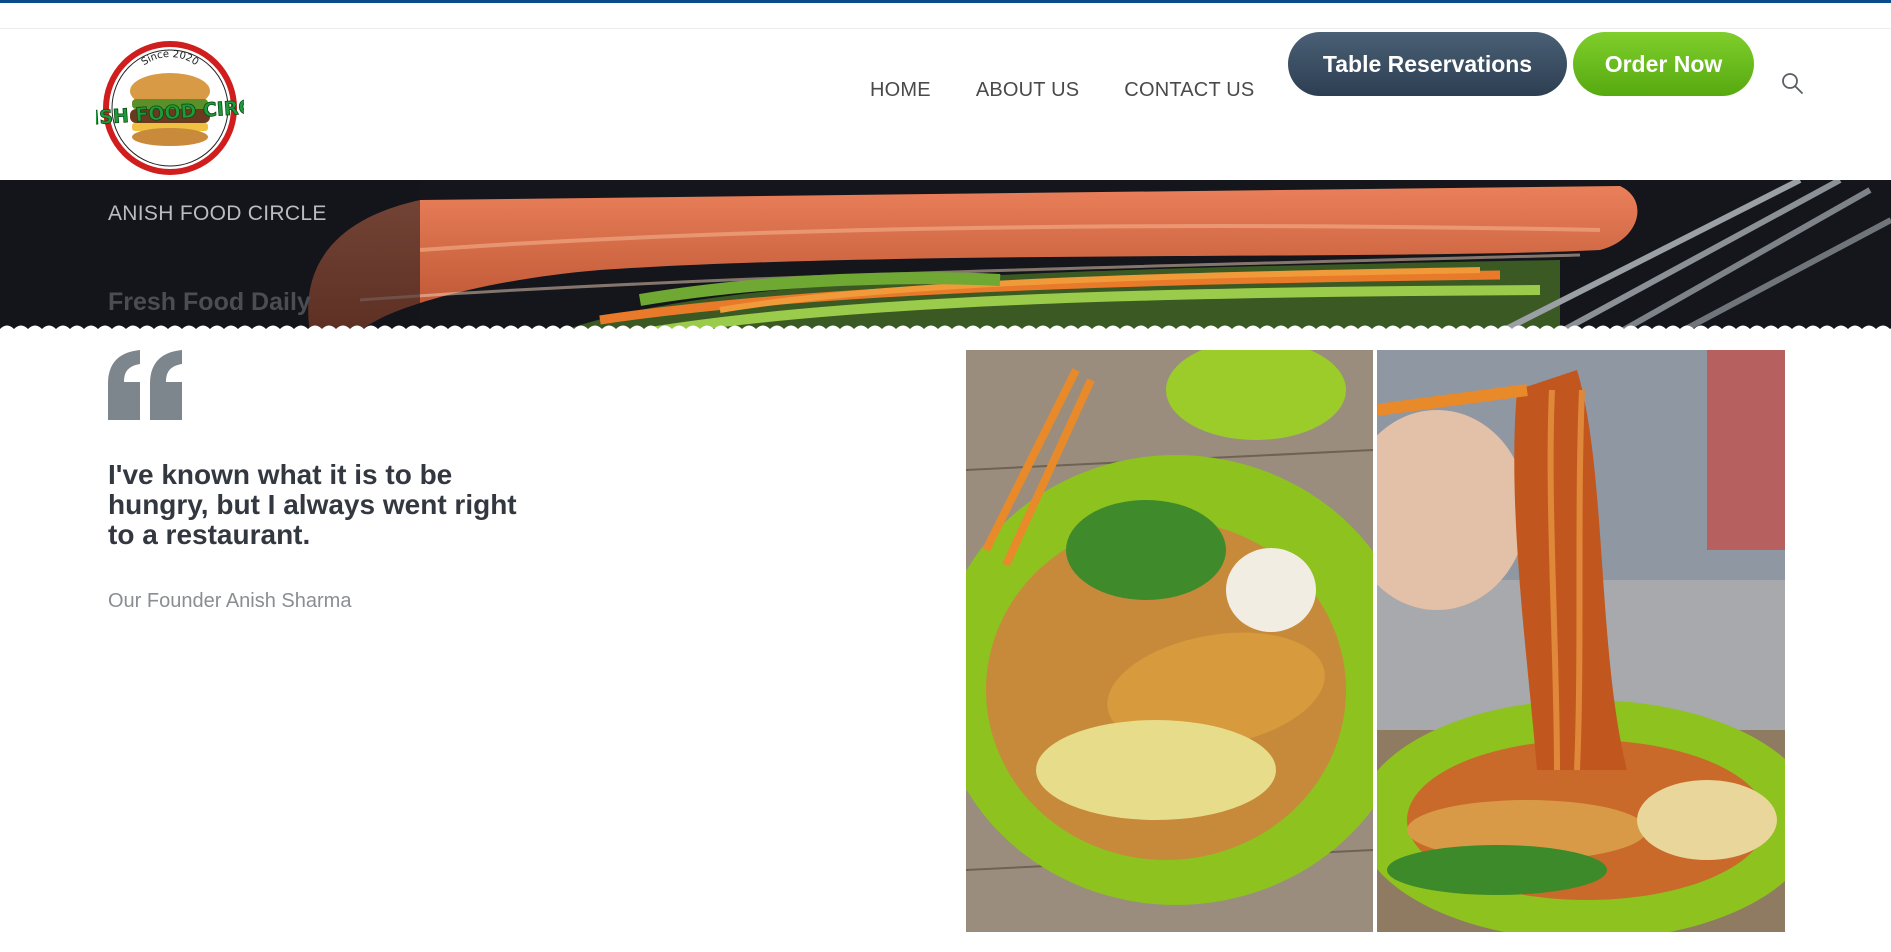 The height and width of the screenshot is (952, 1891). What do you see at coordinates (217, 213) in the screenshot?
I see `hero-title: ANISH FOOD CIRCLE` at bounding box center [217, 213].